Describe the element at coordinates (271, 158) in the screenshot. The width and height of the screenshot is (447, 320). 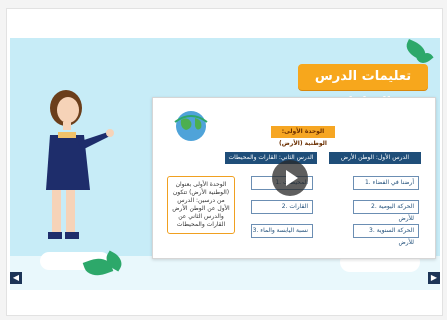
I see `map-left-branch: الدرس الثاني: القارات والمحيطات` at that location.